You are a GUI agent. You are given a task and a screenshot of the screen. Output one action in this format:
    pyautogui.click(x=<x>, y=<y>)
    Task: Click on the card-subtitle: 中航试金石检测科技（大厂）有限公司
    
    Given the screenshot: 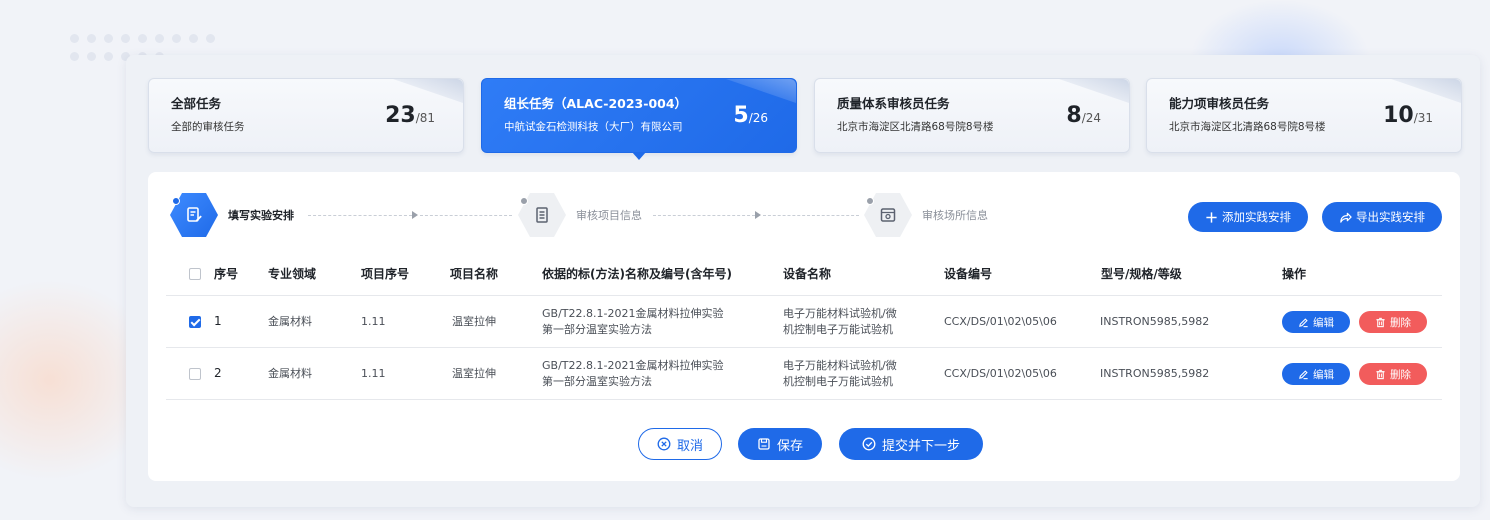 What is the action you would take?
    pyautogui.click(x=593, y=127)
    